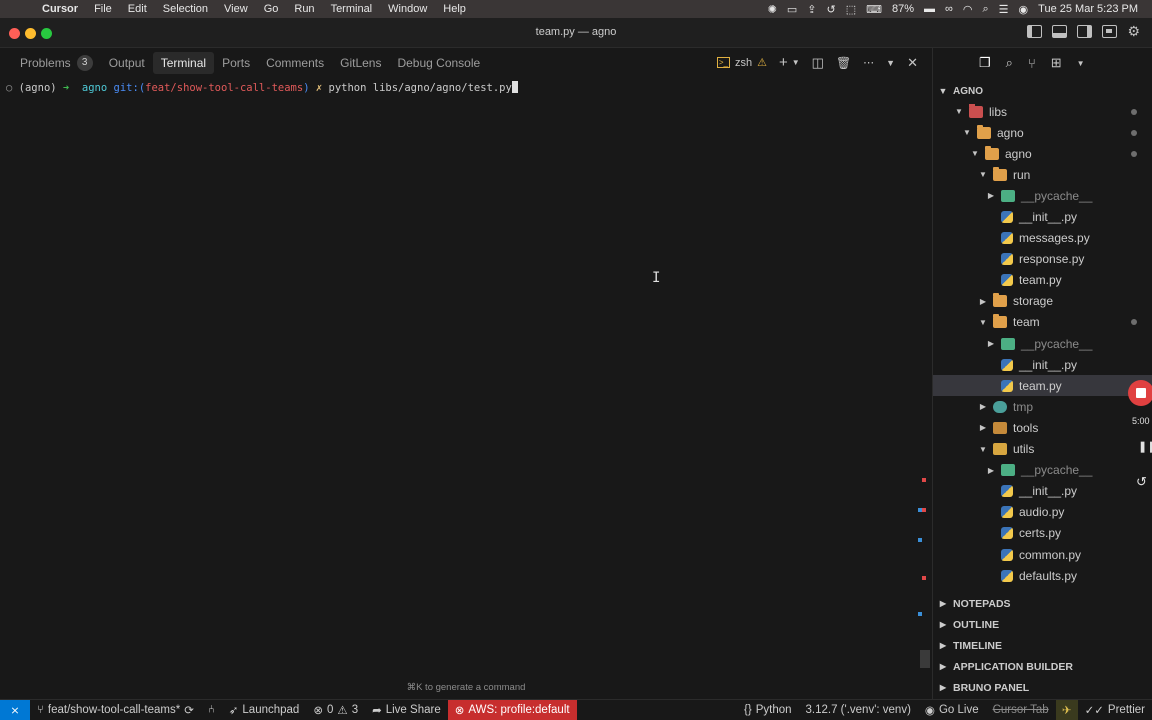 This screenshot has height=720, width=1152. What do you see at coordinates (1042, 575) in the screenshot?
I see `file-tree-item: ▶defaults.py` at bounding box center [1042, 575].